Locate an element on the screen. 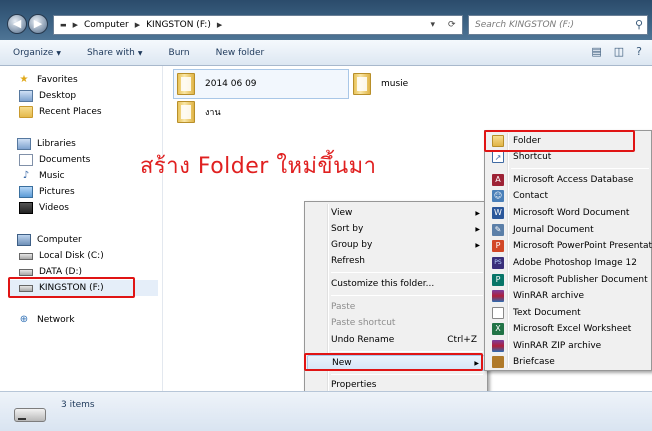 The image size is (652, 431). nav-label: Computer is located at coordinates (59, 240).